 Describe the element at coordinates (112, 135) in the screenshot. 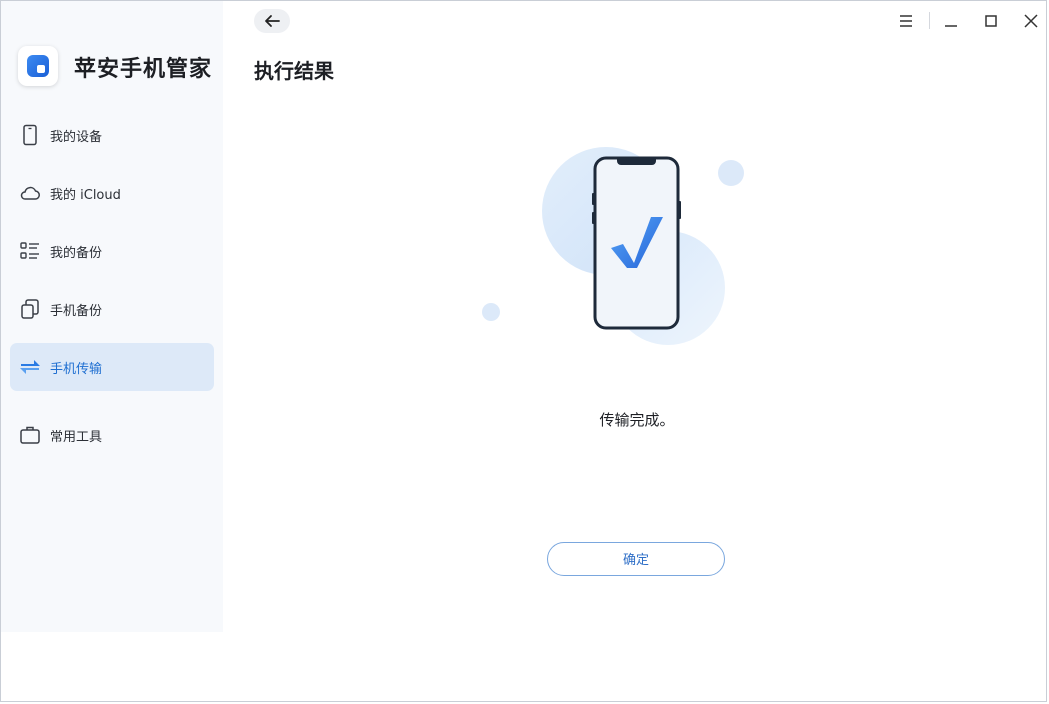

I see `sidebar-item-my-device: 我的设备` at that location.